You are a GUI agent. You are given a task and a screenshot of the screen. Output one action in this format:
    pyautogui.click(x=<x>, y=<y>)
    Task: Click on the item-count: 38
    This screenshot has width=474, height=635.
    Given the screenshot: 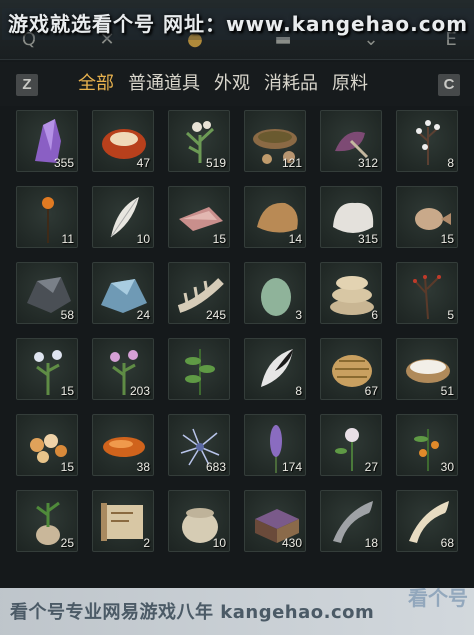 What is the action you would take?
    pyautogui.click(x=143, y=467)
    